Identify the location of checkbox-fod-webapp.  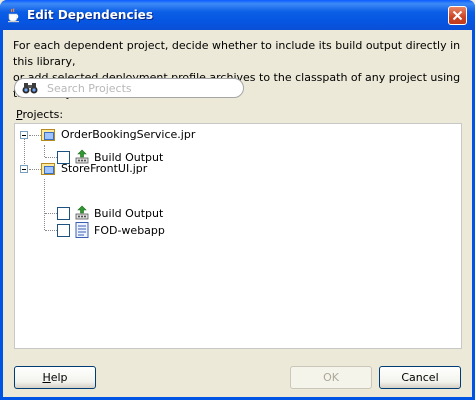
(63, 230).